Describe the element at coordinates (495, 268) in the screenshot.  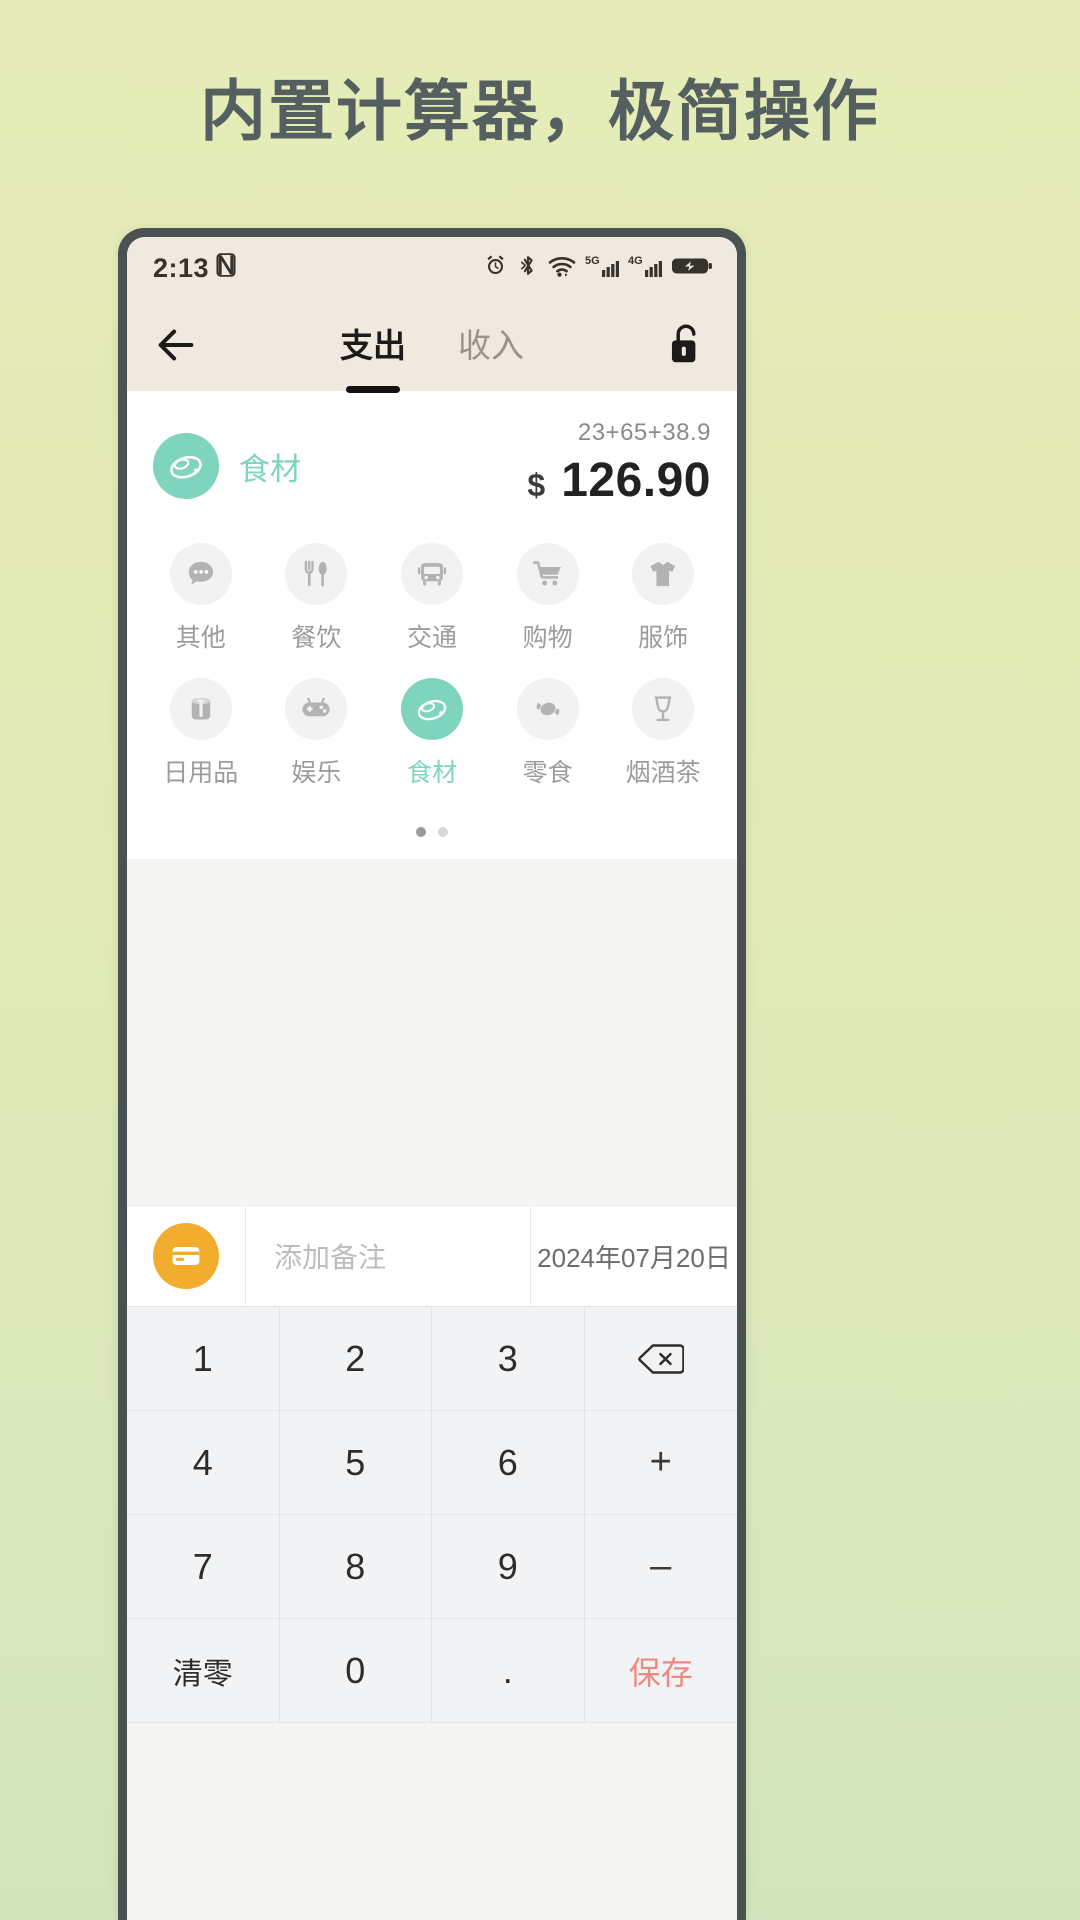
I see `alarm-icon` at that location.